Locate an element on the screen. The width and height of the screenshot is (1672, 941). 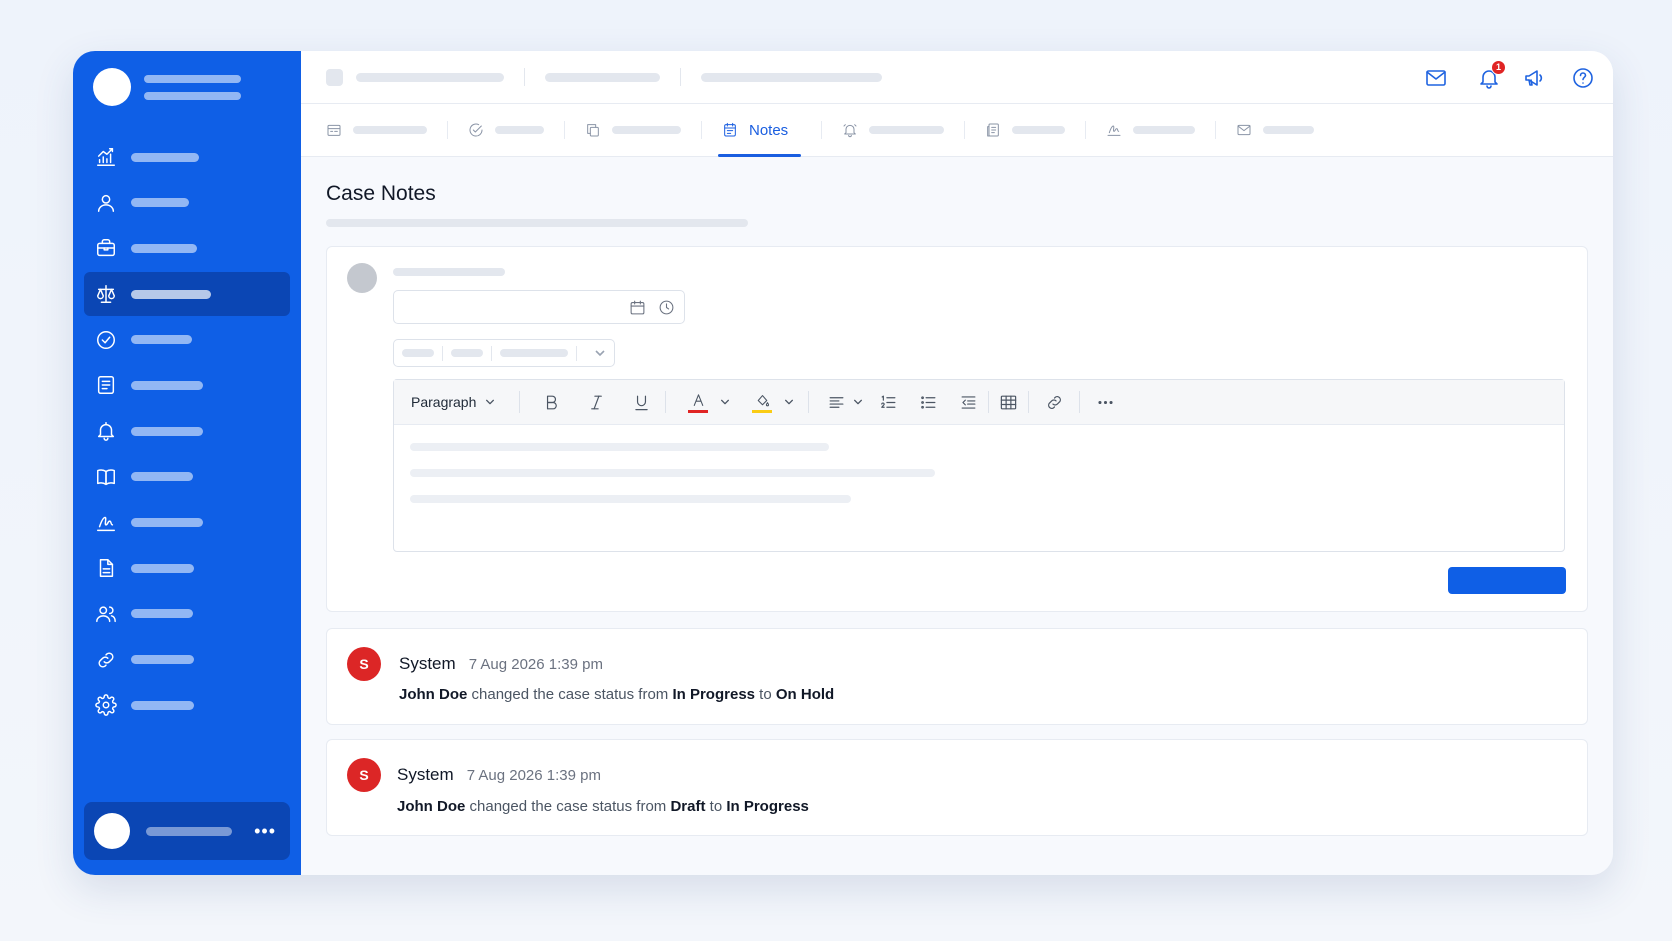
insert-table-button is located at coordinates (1008, 402).